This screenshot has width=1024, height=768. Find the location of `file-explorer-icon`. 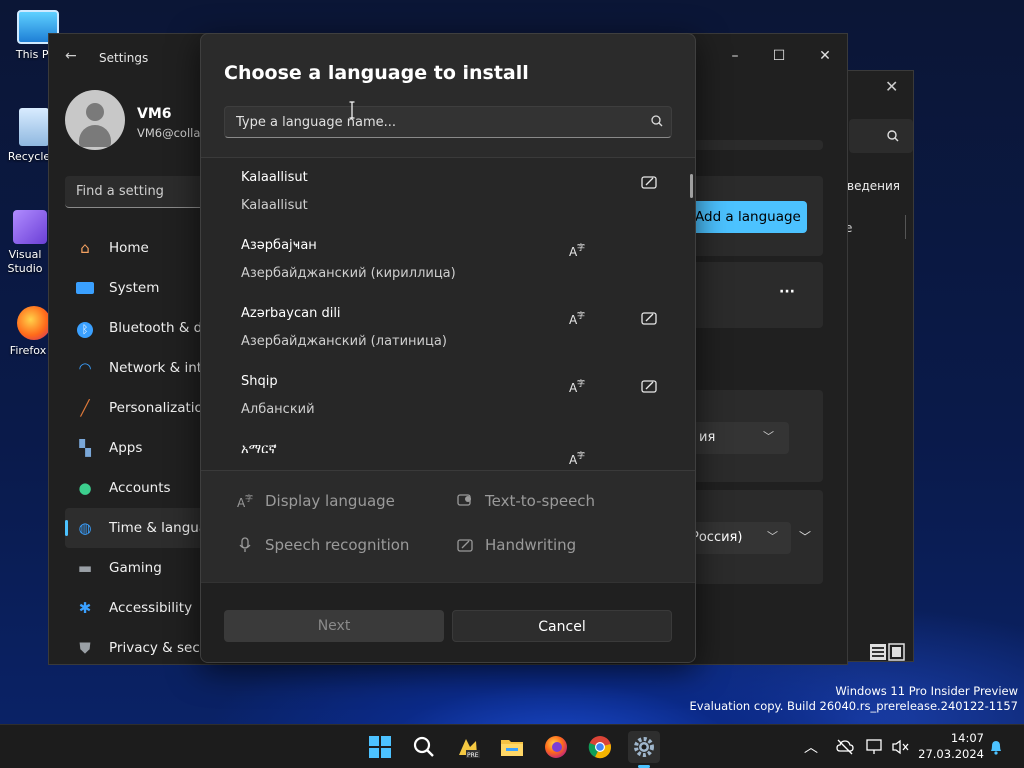

file-explorer-icon is located at coordinates (512, 748).